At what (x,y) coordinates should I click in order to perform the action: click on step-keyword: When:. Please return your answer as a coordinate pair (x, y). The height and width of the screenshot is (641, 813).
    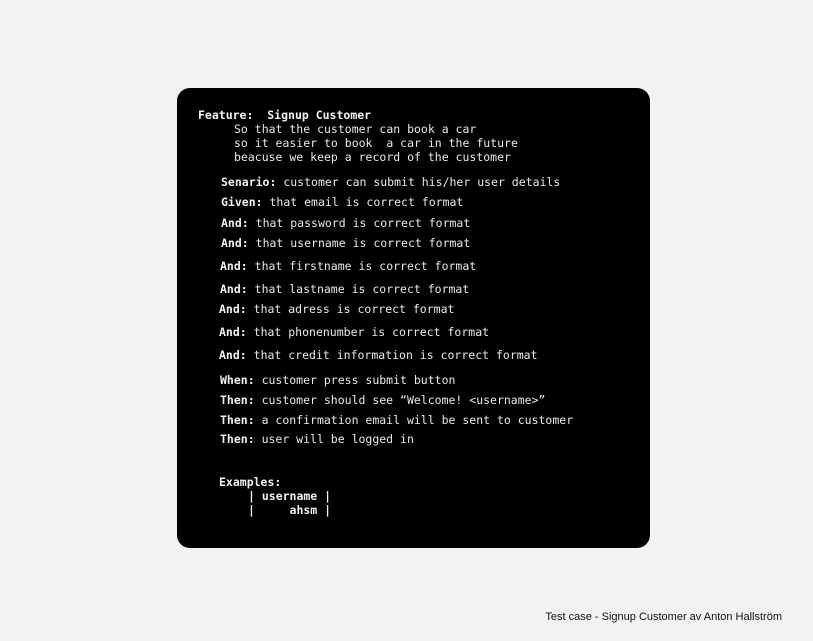
    Looking at the image, I should click on (237, 380).